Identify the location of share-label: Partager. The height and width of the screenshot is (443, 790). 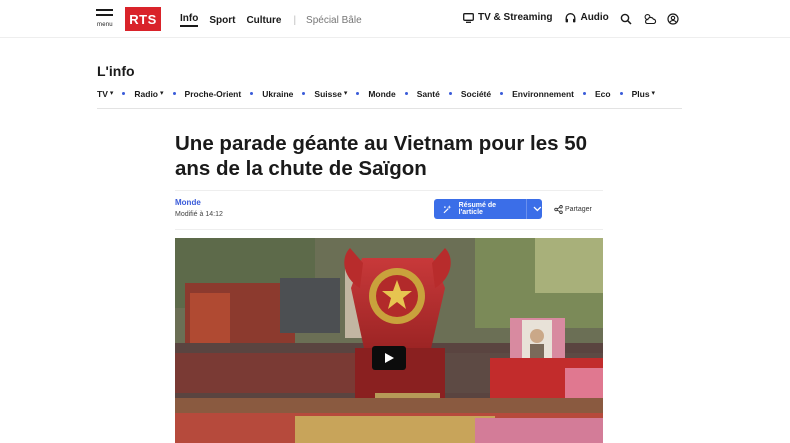
(578, 209).